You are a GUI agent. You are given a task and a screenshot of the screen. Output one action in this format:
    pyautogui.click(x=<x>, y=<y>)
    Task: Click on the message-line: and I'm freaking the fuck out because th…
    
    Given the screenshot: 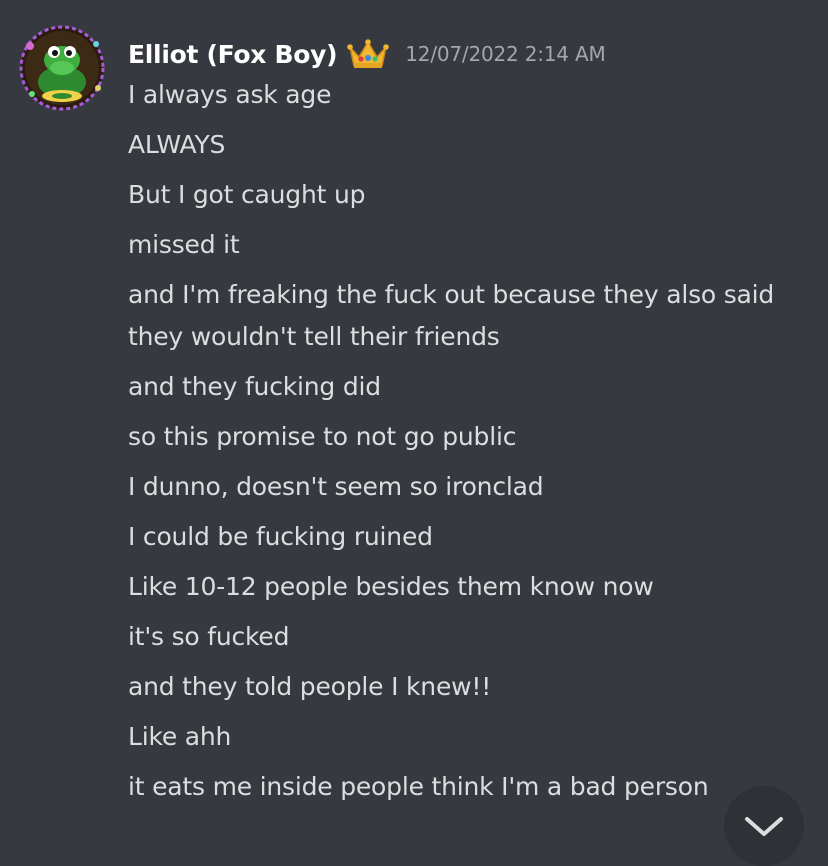 What is the action you would take?
    pyautogui.click(x=468, y=316)
    